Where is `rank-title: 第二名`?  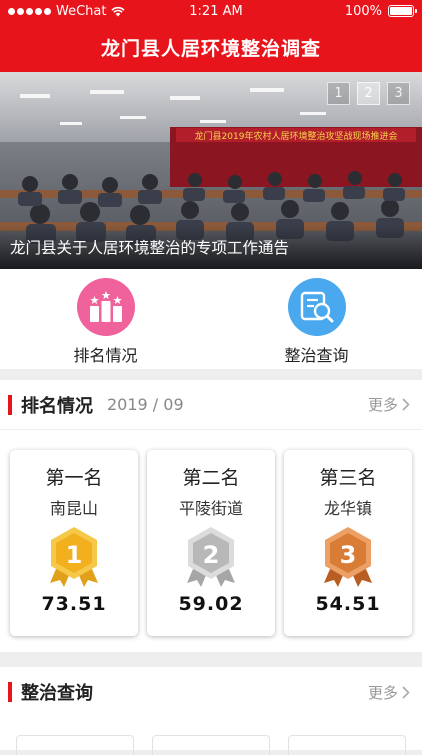 rank-title: 第二名 is located at coordinates (211, 478).